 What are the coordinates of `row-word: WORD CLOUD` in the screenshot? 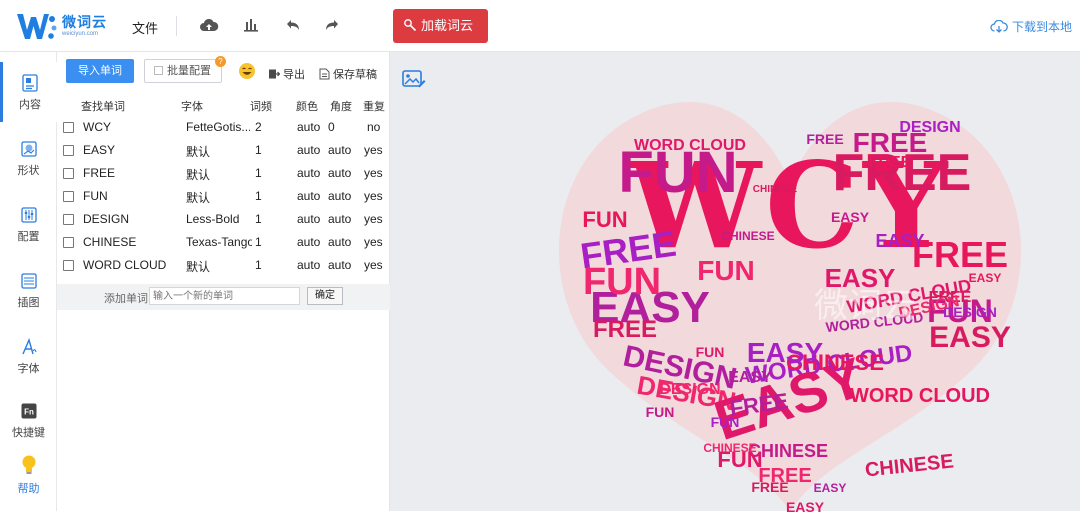 It's located at (124, 265).